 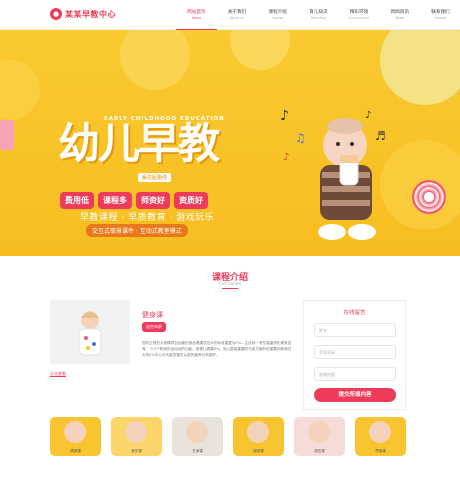 I want to click on thumbnail-label: 语言课, so click(x=319, y=451).